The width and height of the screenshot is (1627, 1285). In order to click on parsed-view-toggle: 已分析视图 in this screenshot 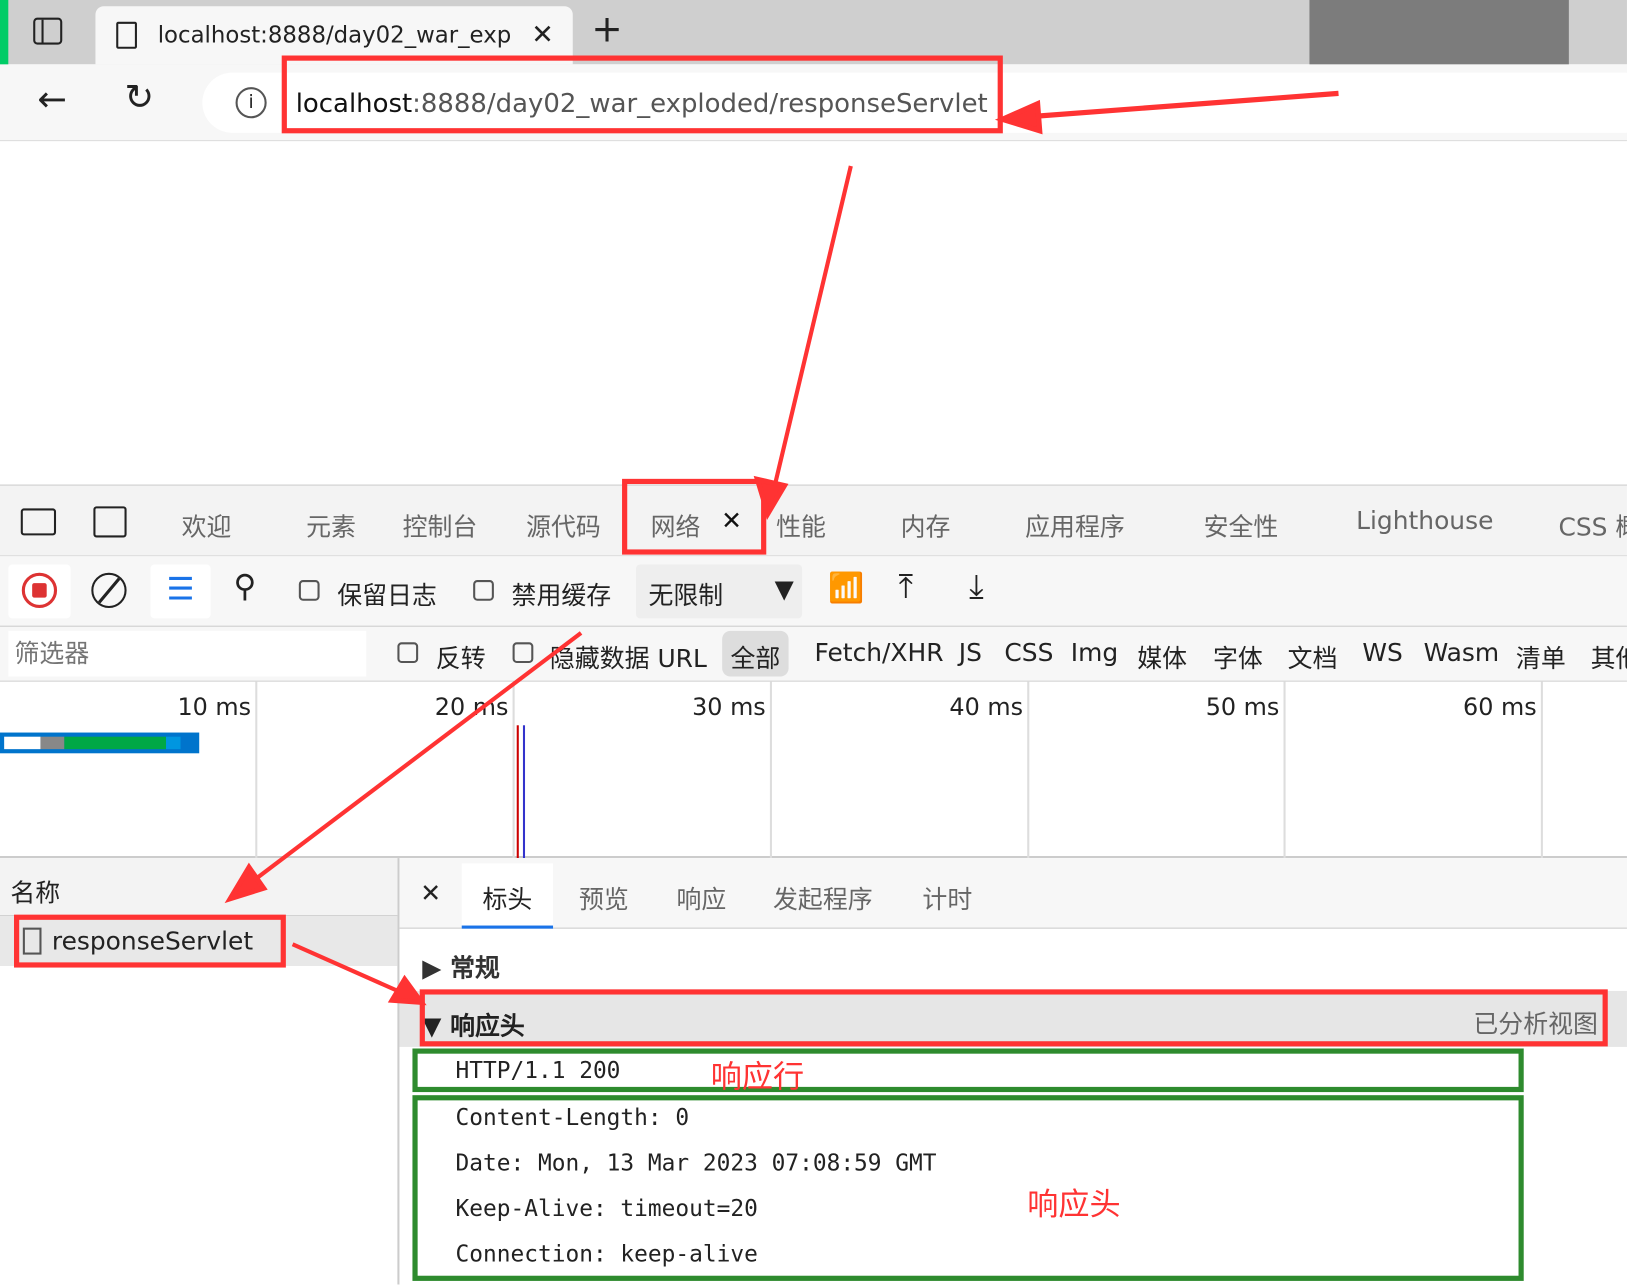, I will do `click(1535, 1021)`.